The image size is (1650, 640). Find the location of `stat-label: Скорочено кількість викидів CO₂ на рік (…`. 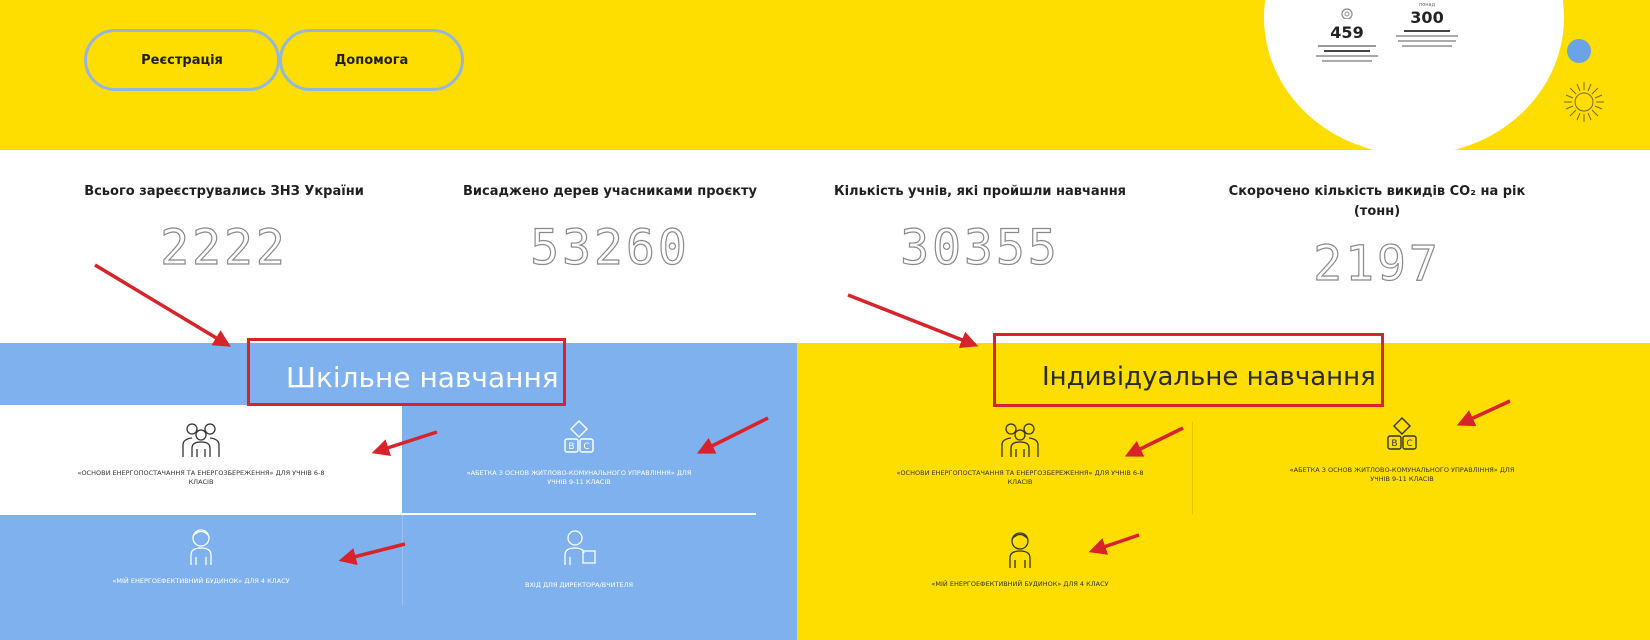

stat-label: Скорочено кількість викидів CO₂ на рік (… is located at coordinates (1377, 201).